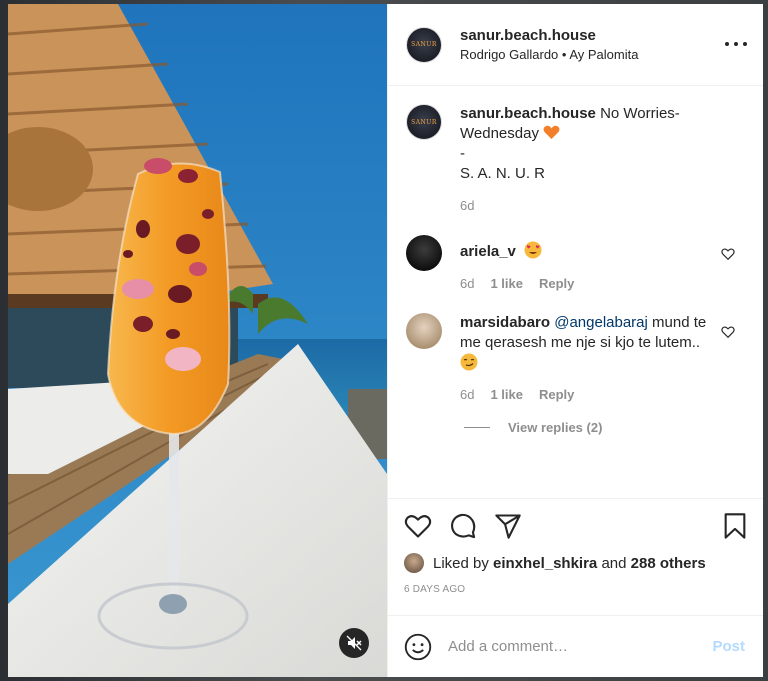  I want to click on add-comment-bar: Post, so click(575, 646).